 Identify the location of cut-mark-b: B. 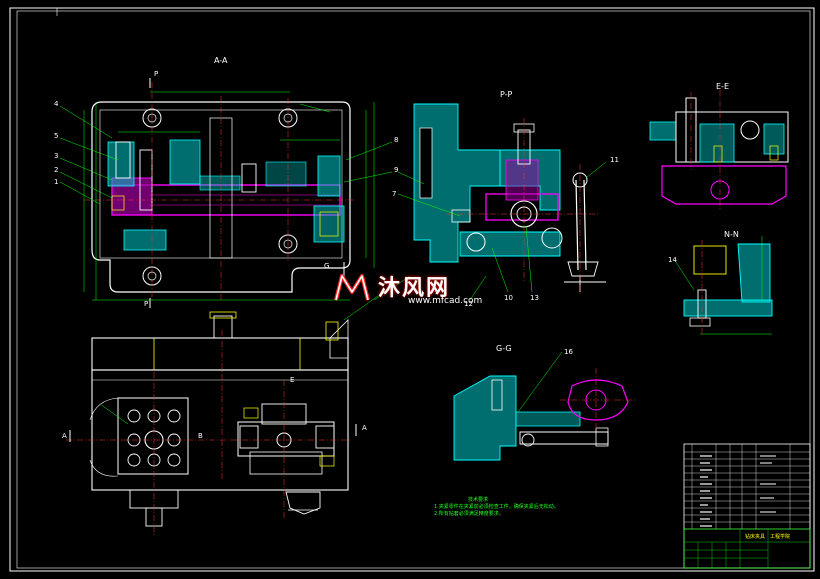
(200, 436).